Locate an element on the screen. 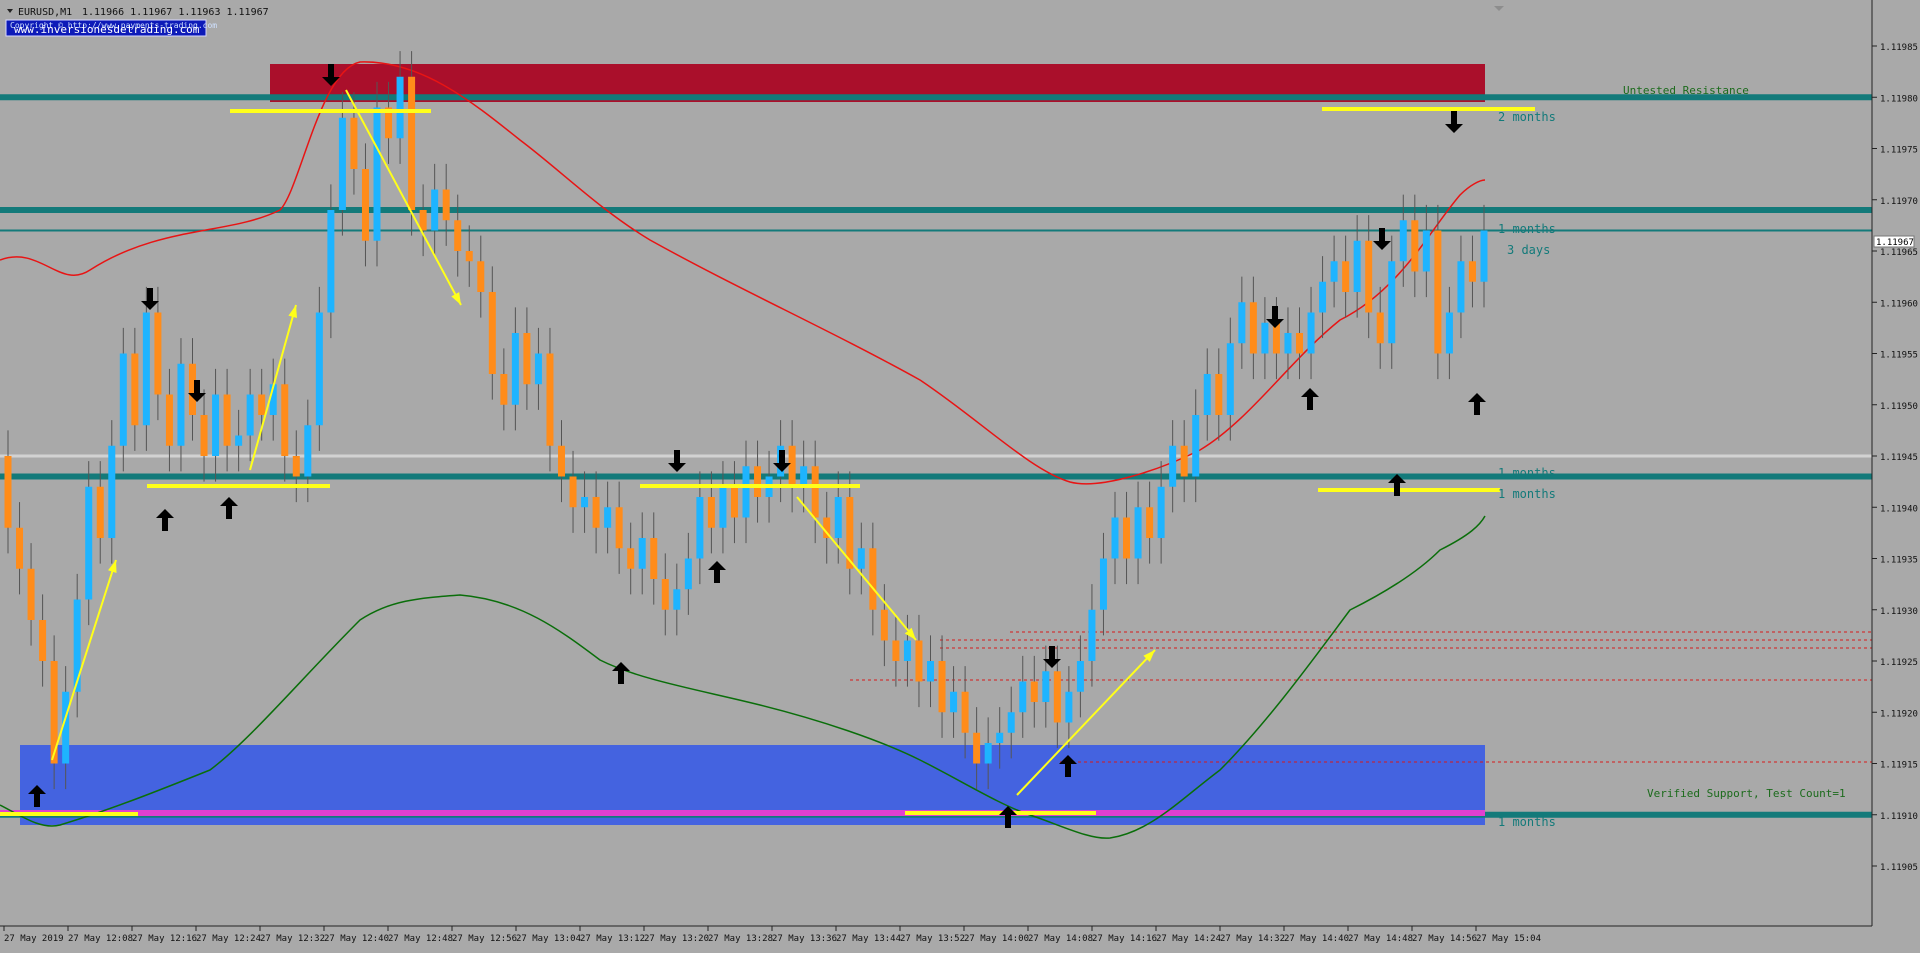  time-label: 27 May 12:56 is located at coordinates (484, 939).